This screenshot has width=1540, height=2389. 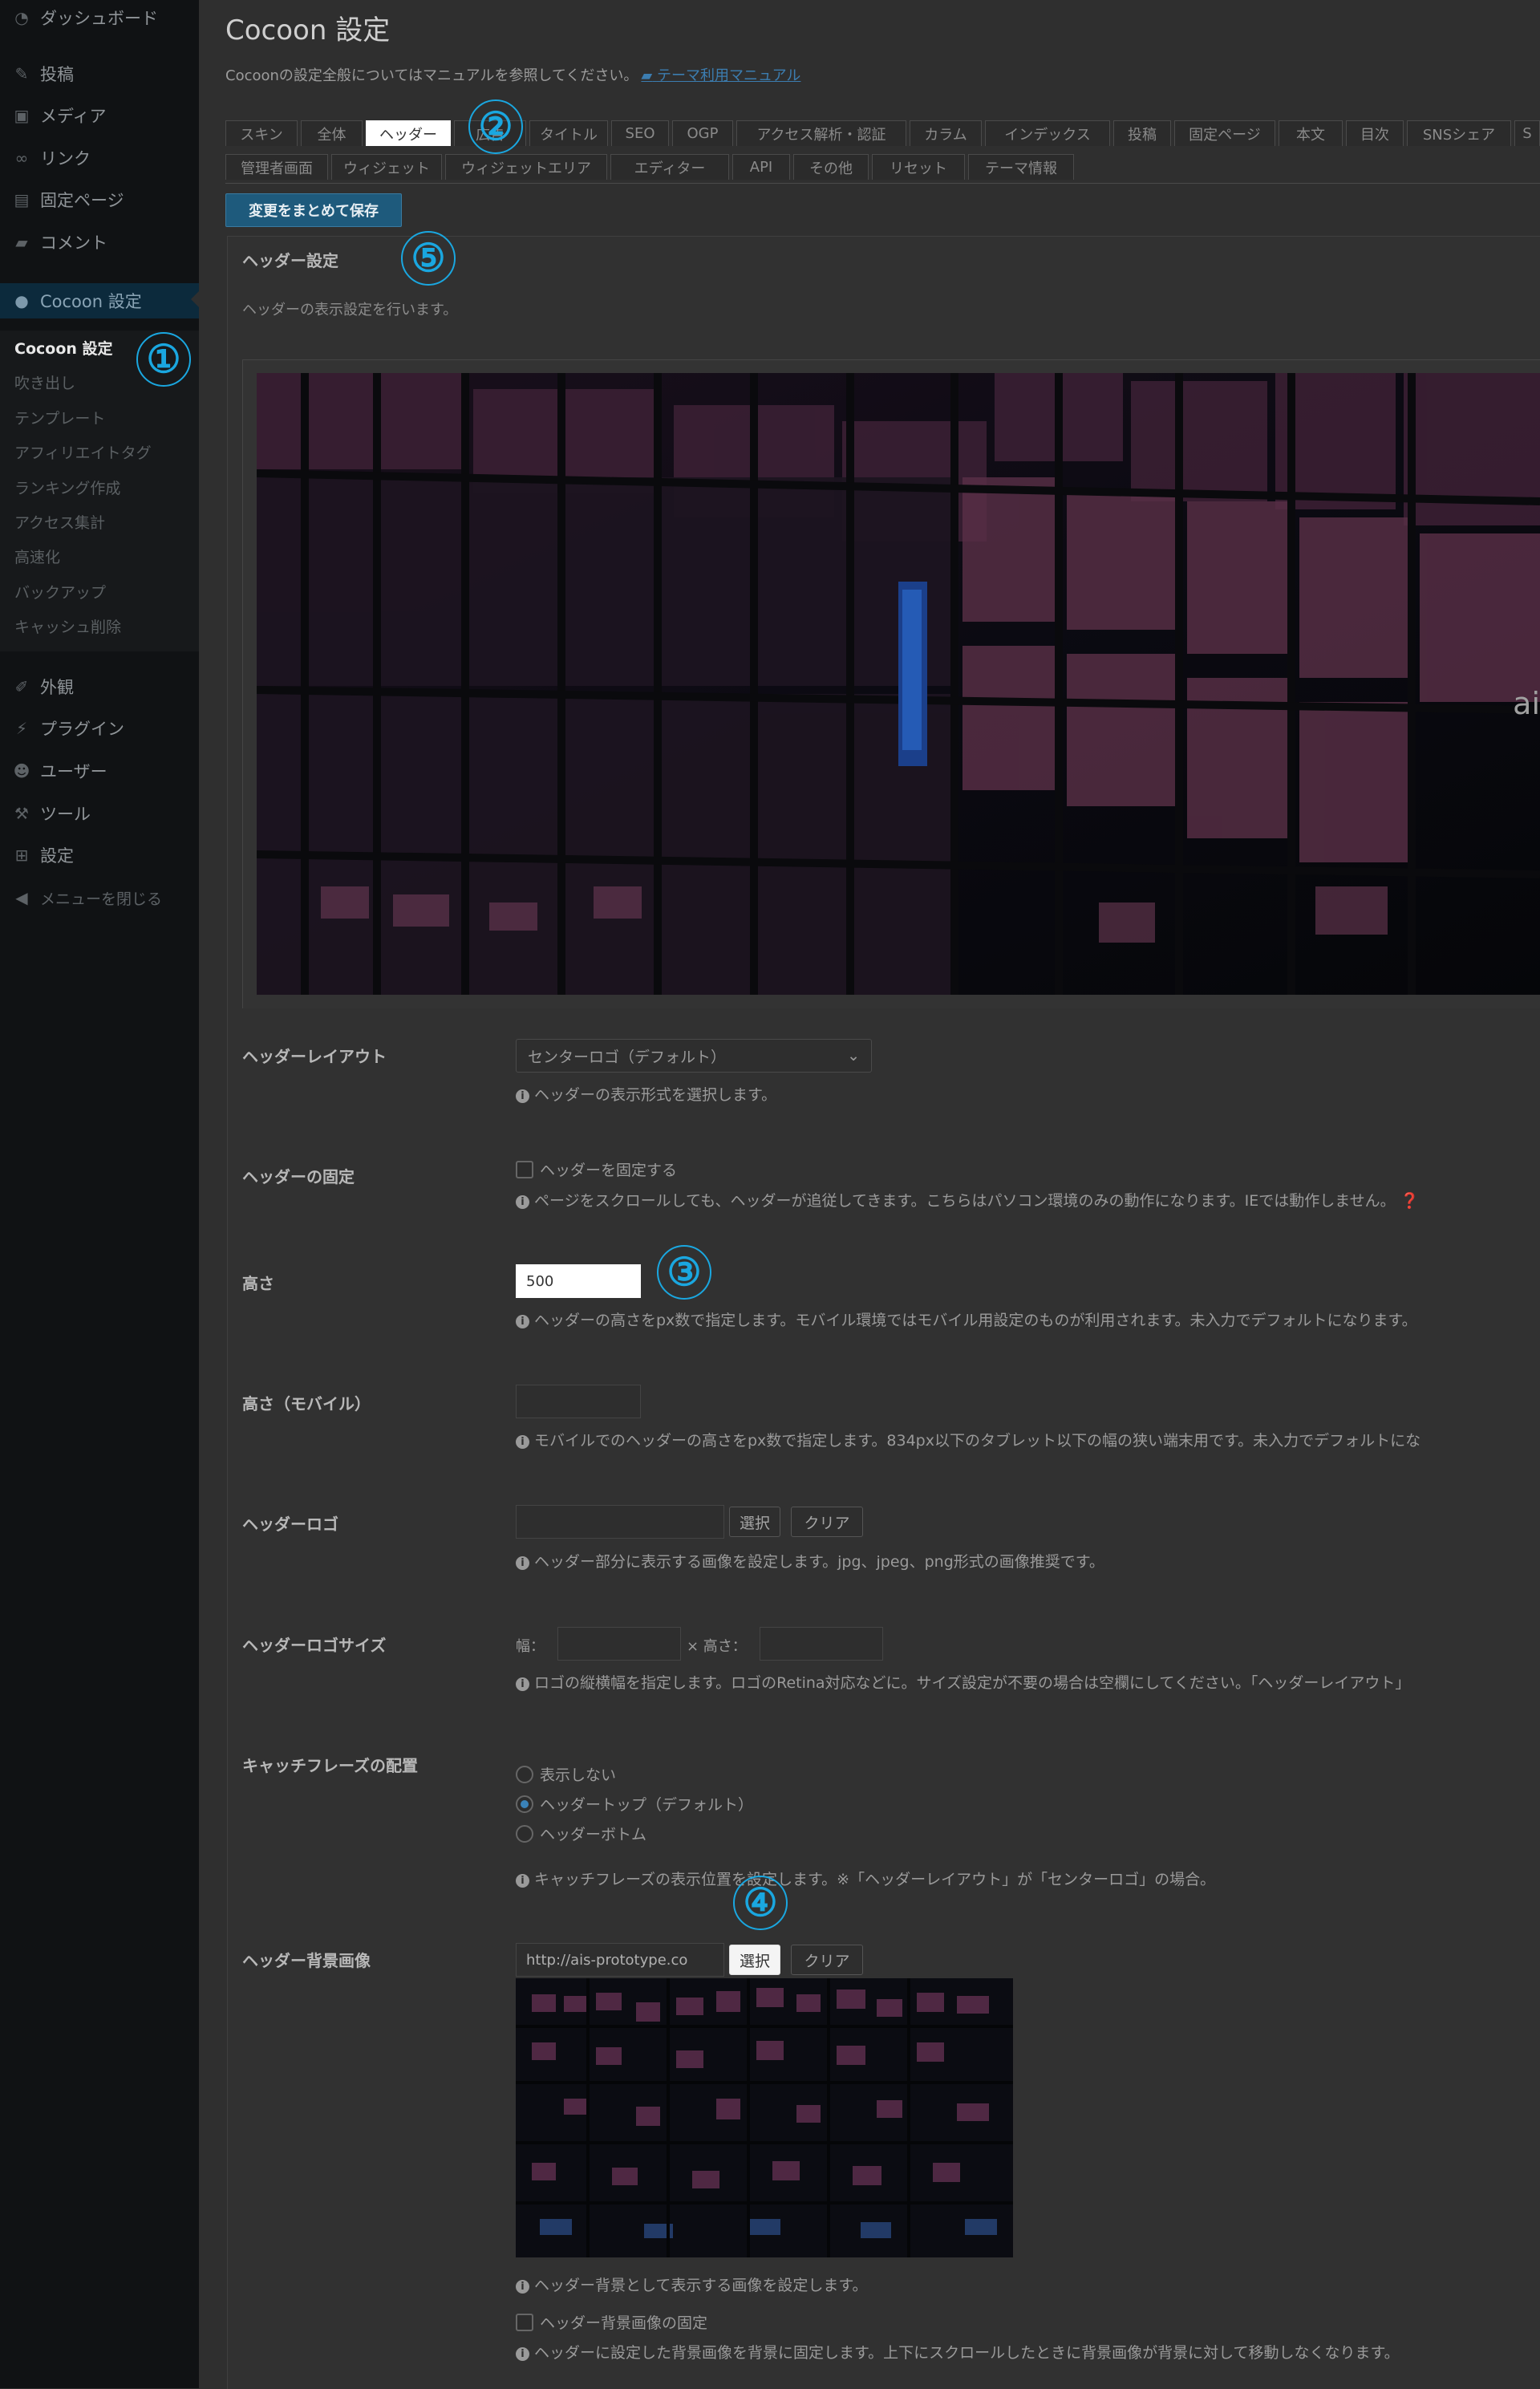 I want to click on catchphrase-radio-bottom, so click(x=524, y=1834).